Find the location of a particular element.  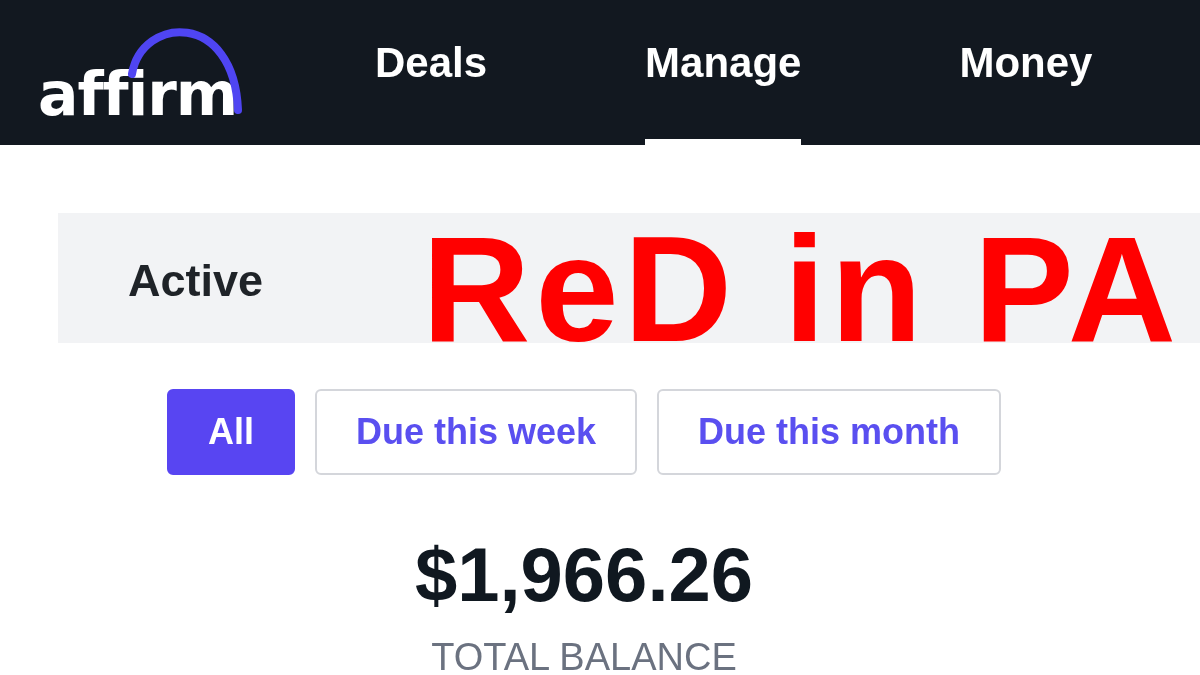

filter-button: All is located at coordinates (230, 432).